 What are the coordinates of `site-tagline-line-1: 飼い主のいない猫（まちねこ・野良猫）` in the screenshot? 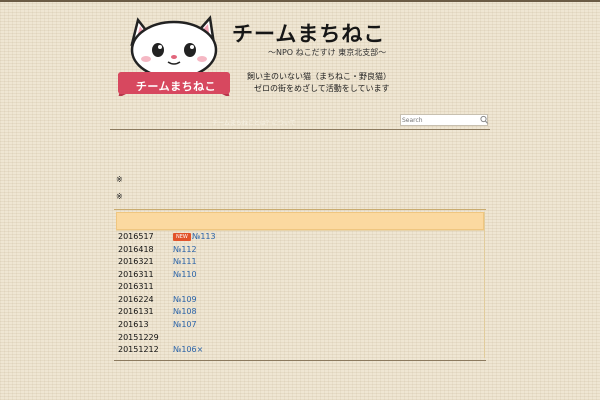 It's located at (319, 76).